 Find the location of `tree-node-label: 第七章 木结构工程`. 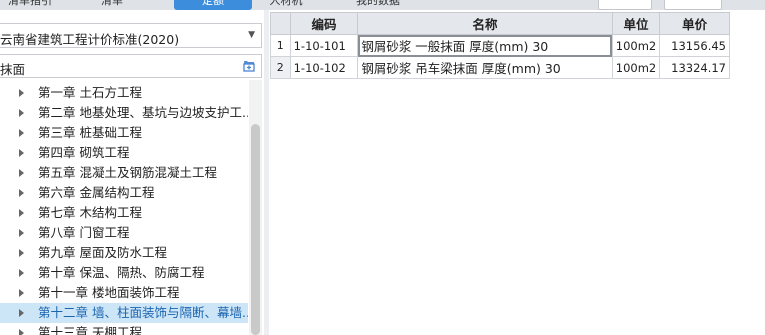

tree-node-label: 第七章 木结构工程 is located at coordinates (90, 212).